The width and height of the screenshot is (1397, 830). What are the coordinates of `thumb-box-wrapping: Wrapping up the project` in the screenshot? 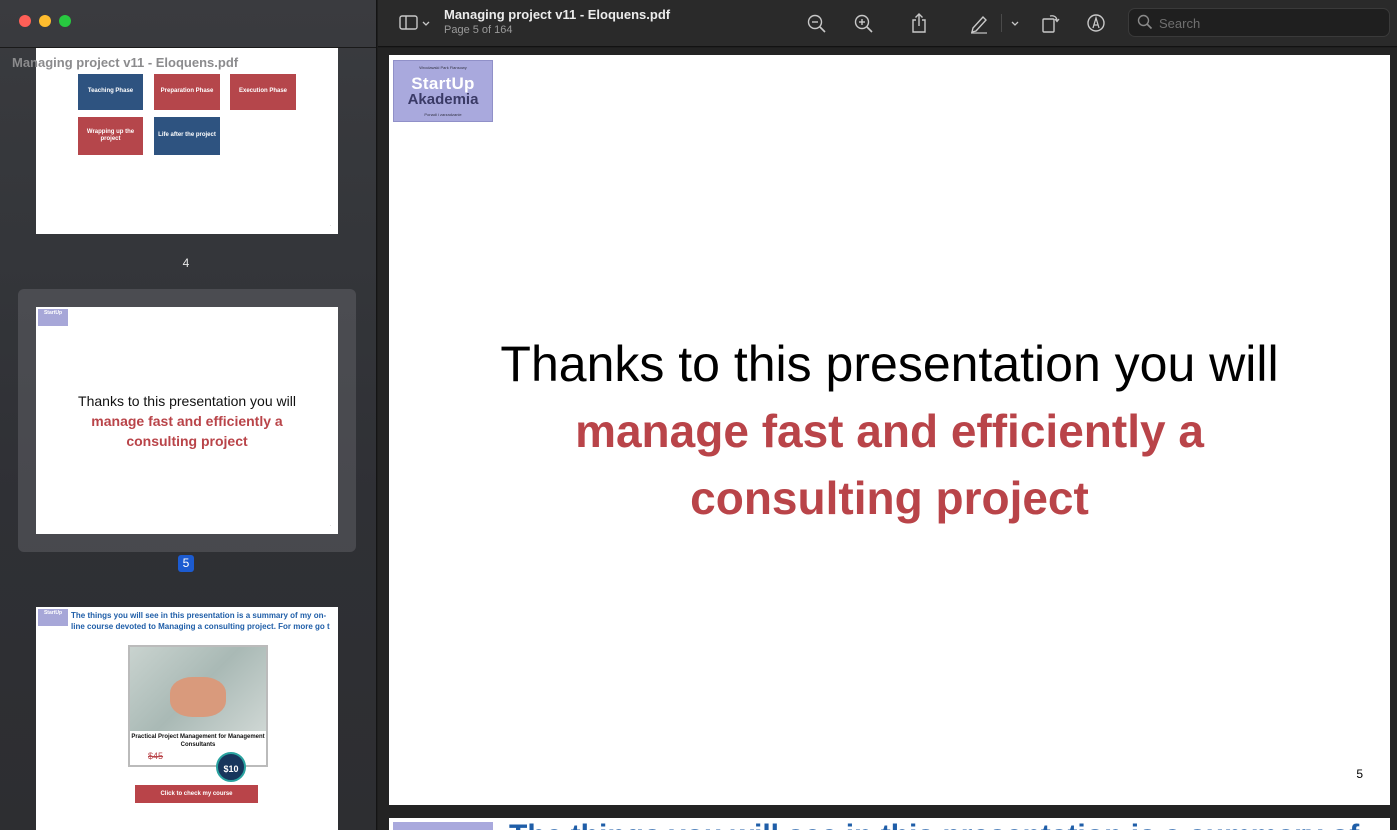 It's located at (110, 136).